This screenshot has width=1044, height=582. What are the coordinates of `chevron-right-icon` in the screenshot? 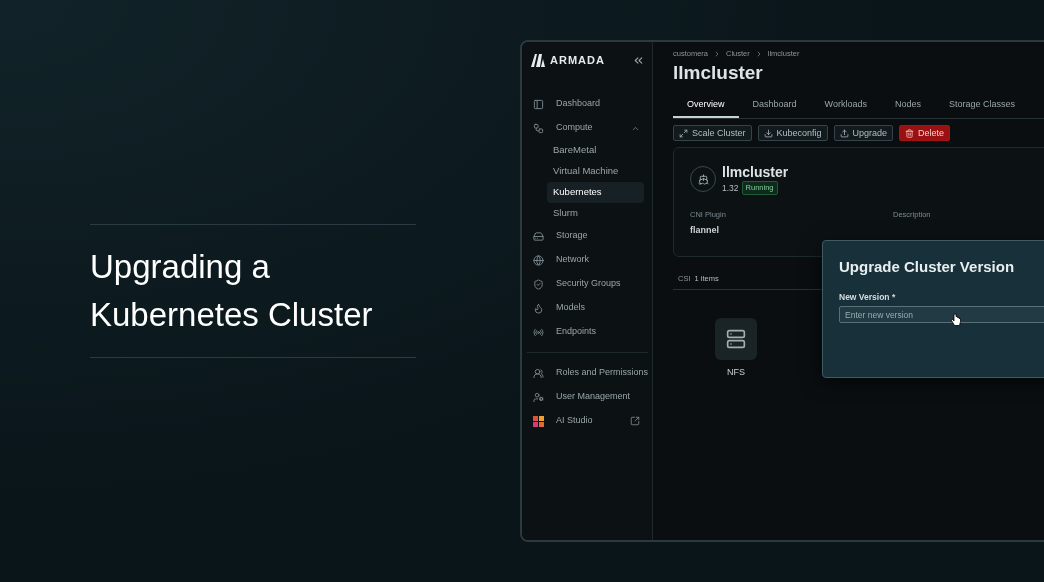 It's located at (717, 53).